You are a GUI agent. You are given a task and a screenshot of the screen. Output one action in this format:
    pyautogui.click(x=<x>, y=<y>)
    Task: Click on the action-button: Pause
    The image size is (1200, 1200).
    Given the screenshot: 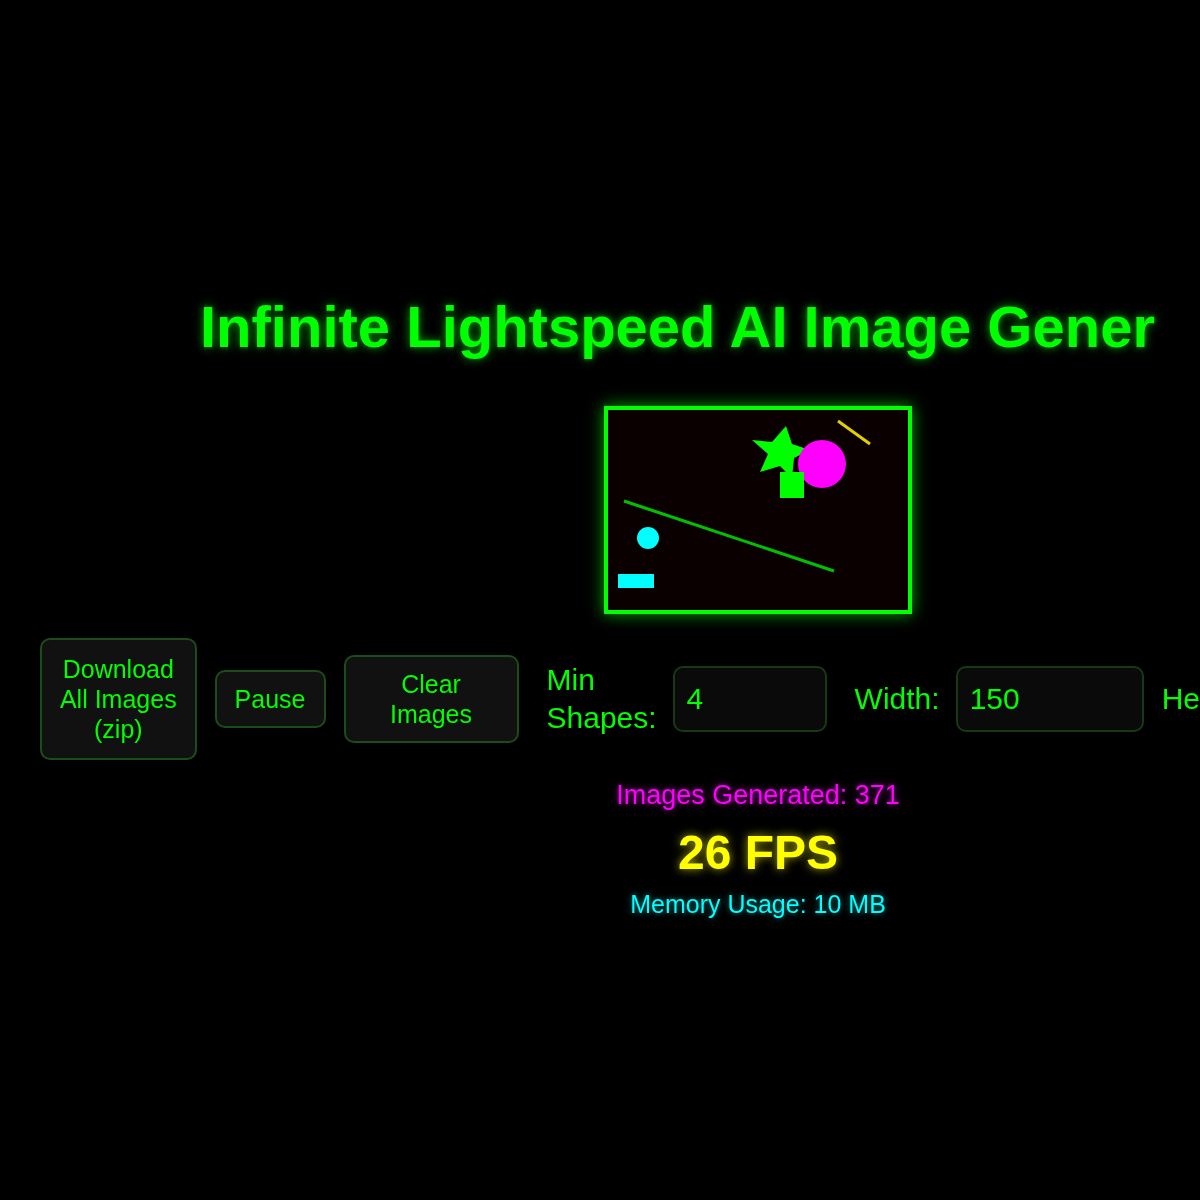 What is the action you would take?
    pyautogui.click(x=270, y=699)
    